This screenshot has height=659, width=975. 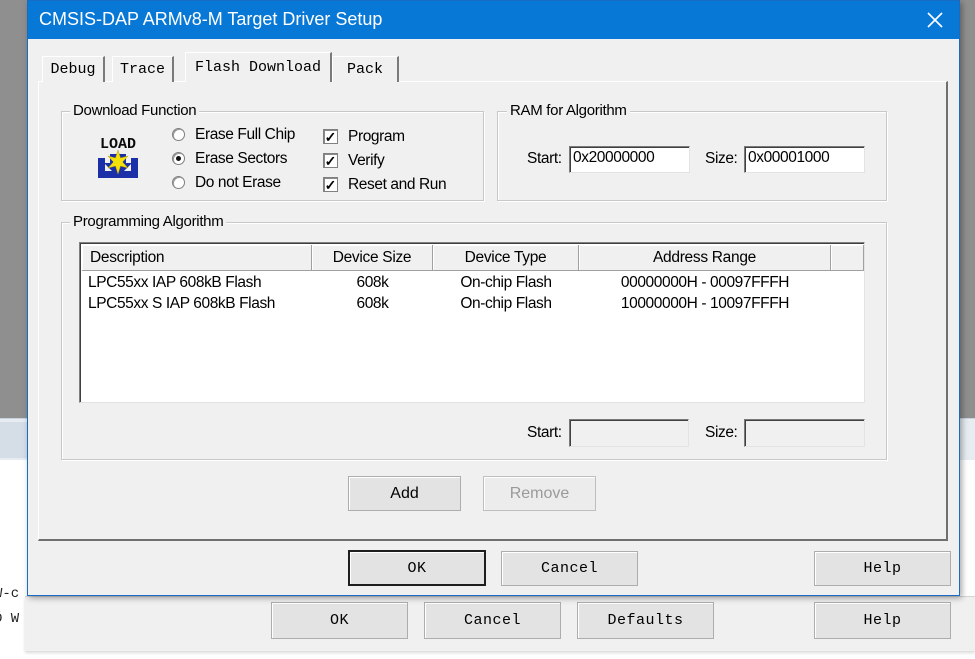 What do you see at coordinates (148, 221) in the screenshot?
I see `programming-algorithm-legend: Programming Algorithm` at bounding box center [148, 221].